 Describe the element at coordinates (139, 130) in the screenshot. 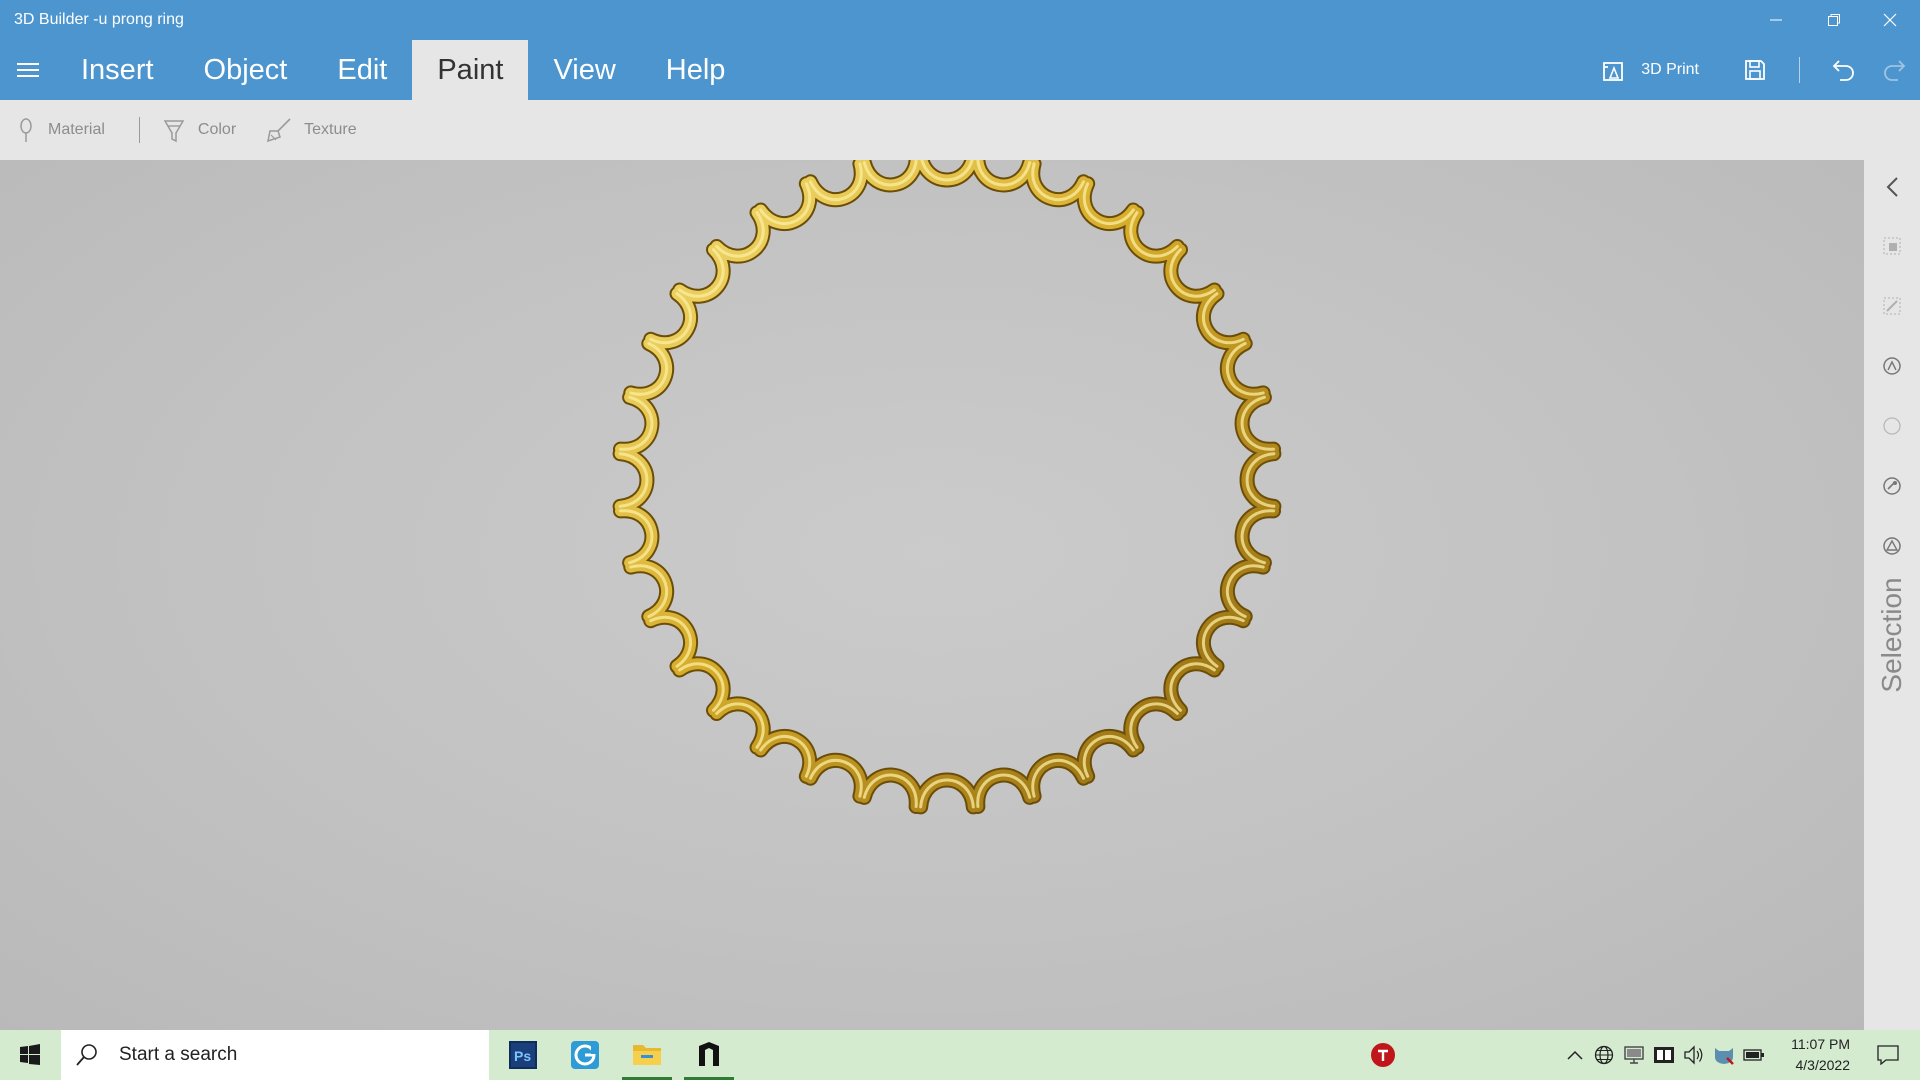

I see `ribbon-divider` at that location.